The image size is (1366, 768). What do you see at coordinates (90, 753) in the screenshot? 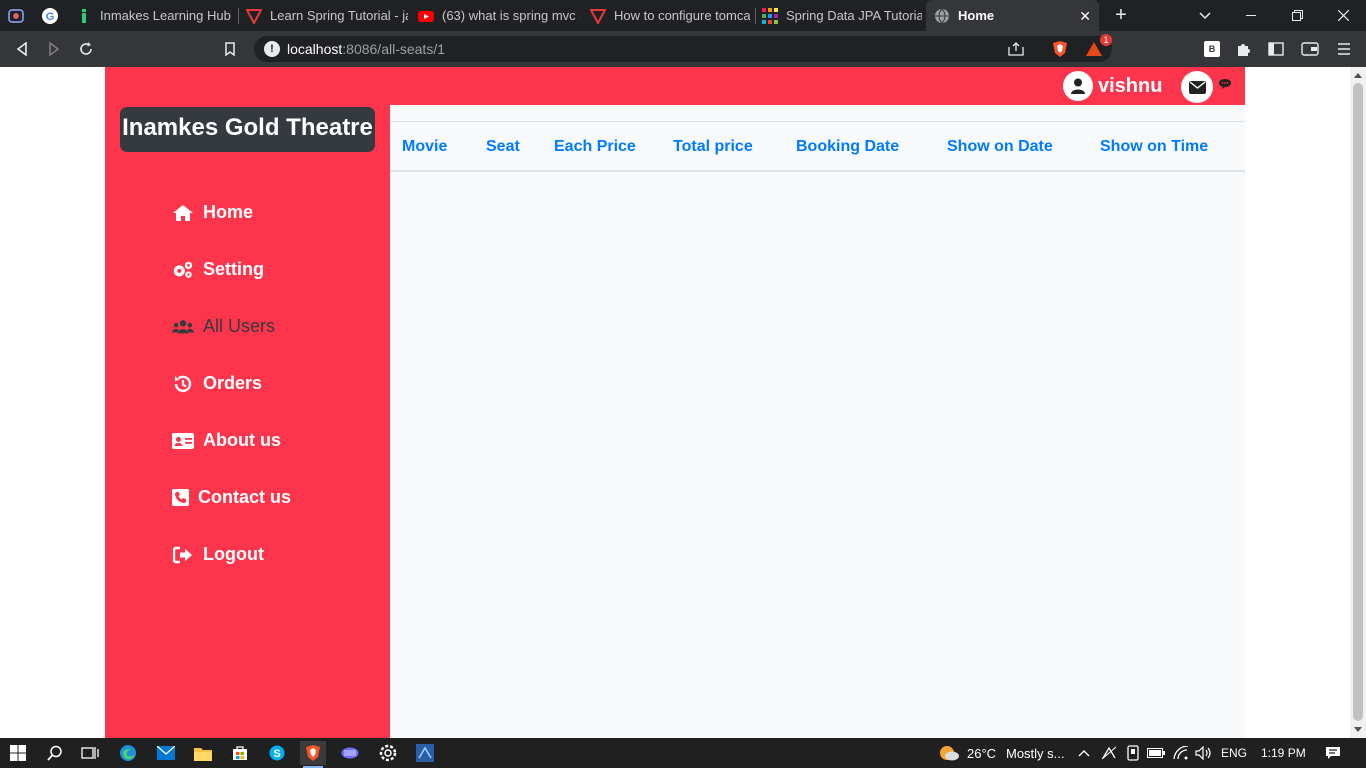
I see `task-view-icon` at bounding box center [90, 753].